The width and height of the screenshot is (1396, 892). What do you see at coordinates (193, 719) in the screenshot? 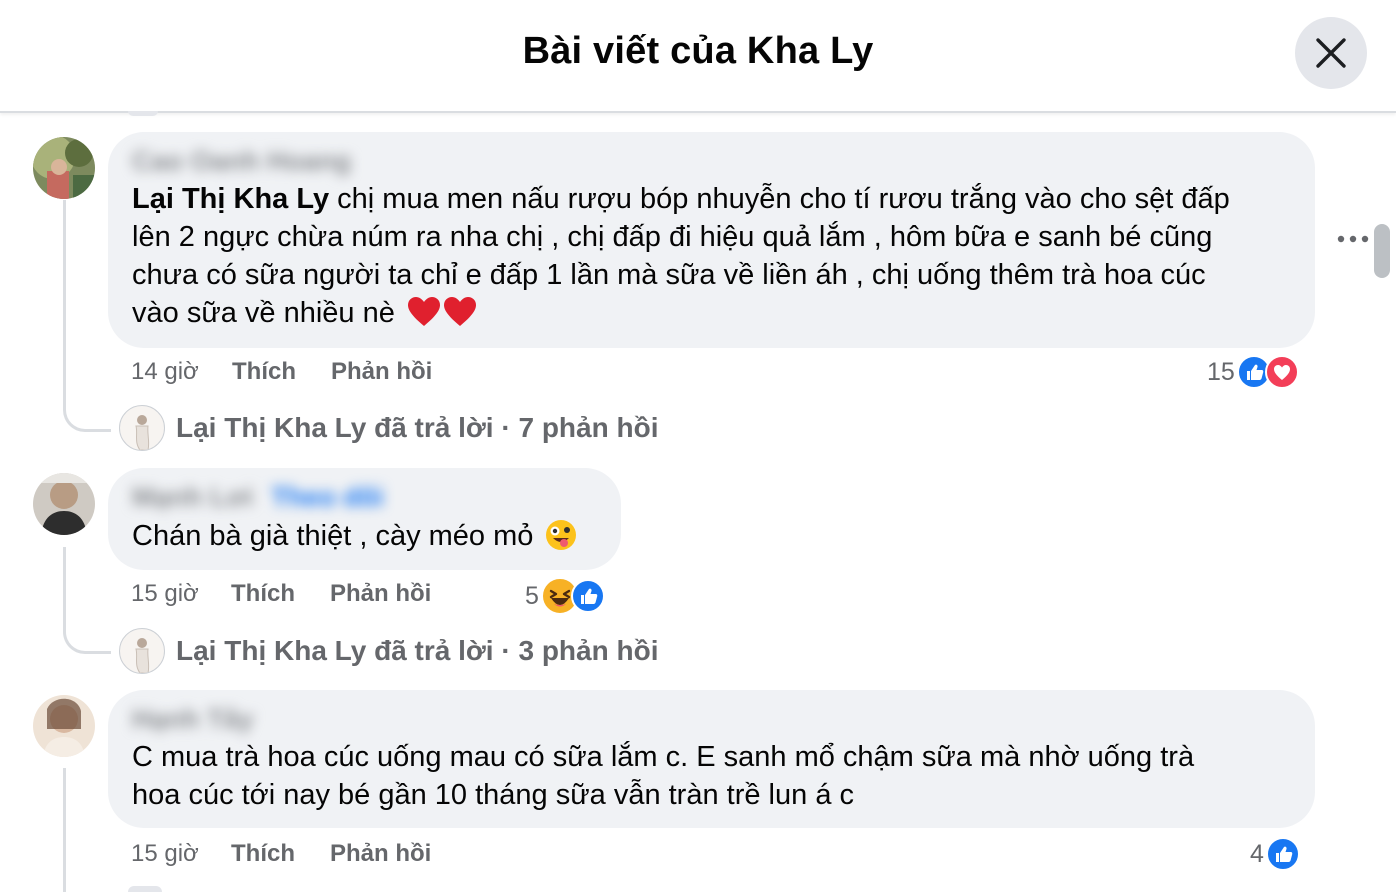
I see `comment-author: Hạnh Tây` at bounding box center [193, 719].